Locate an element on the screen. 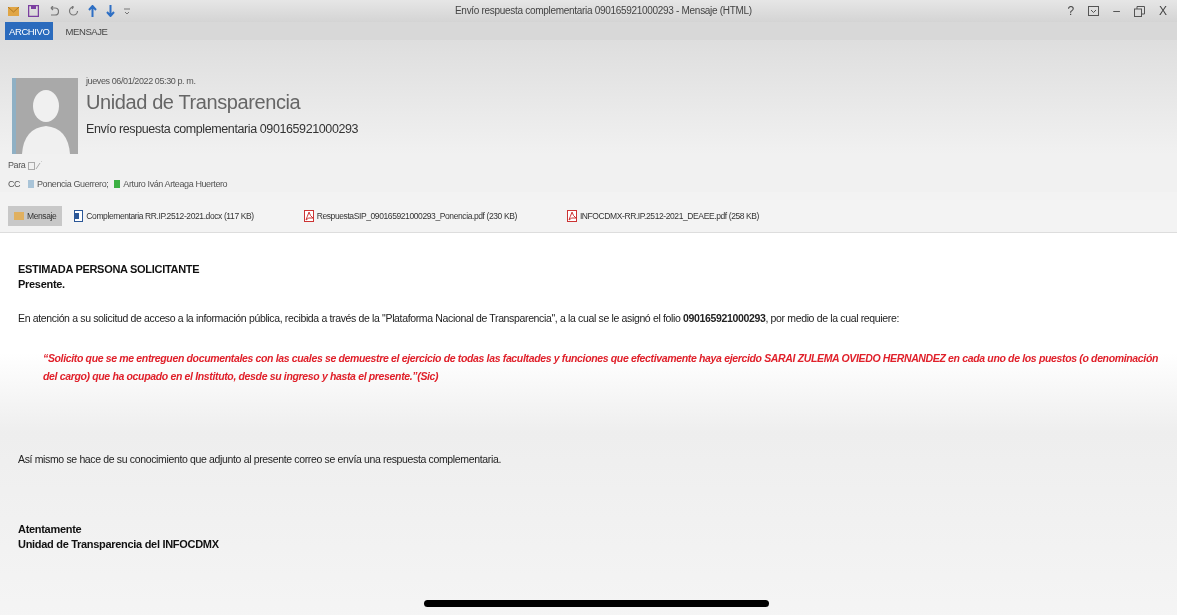  ribbon-tab: MENSAJE is located at coordinates (86, 31).